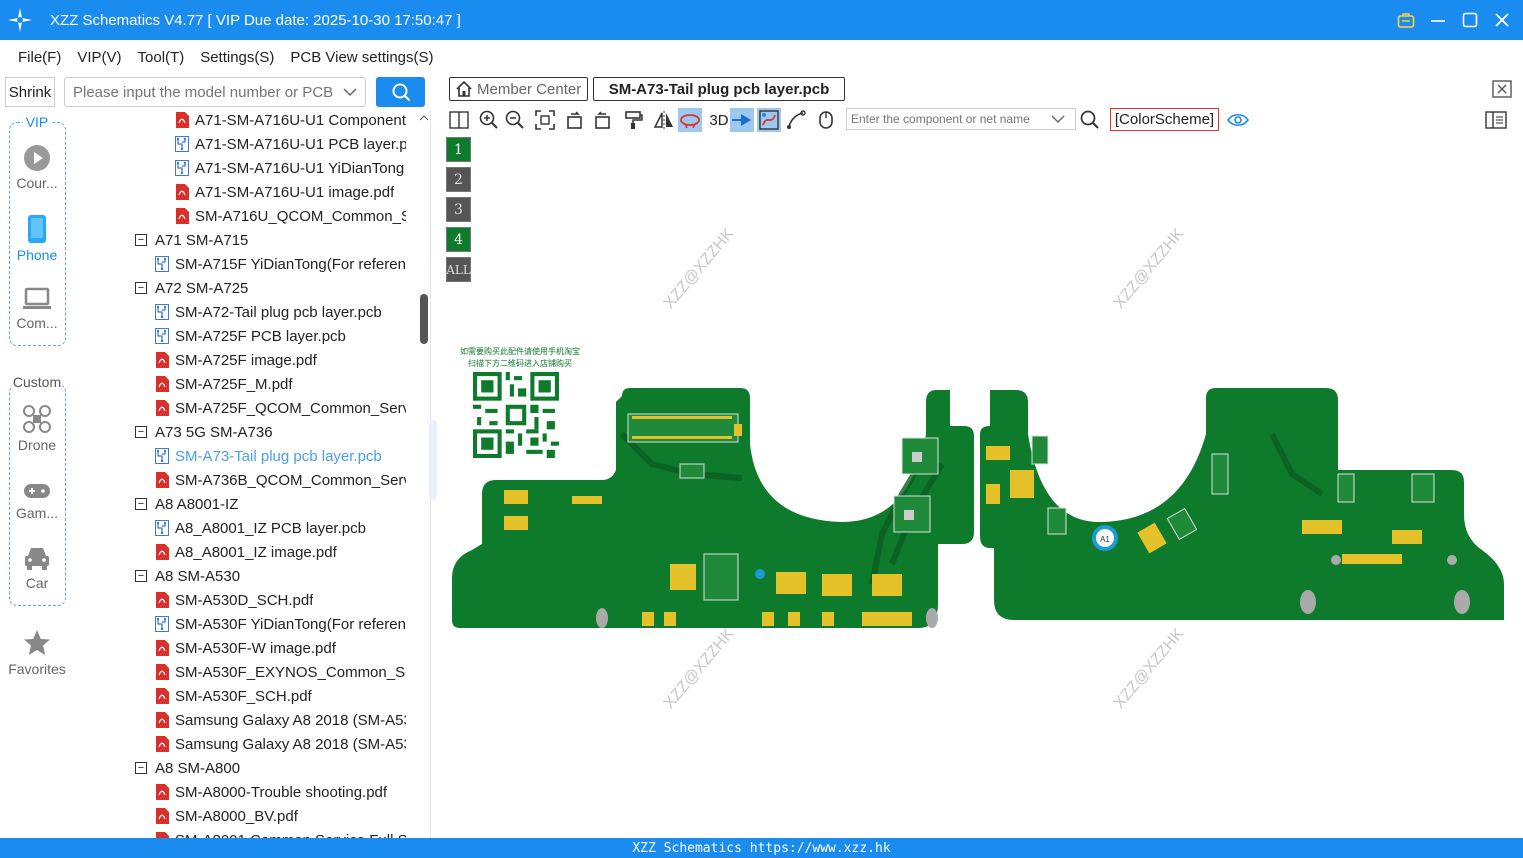 The width and height of the screenshot is (1523, 858). I want to click on tree-file-item: A8_A8001_IZ image.pdf, so click(280, 552).